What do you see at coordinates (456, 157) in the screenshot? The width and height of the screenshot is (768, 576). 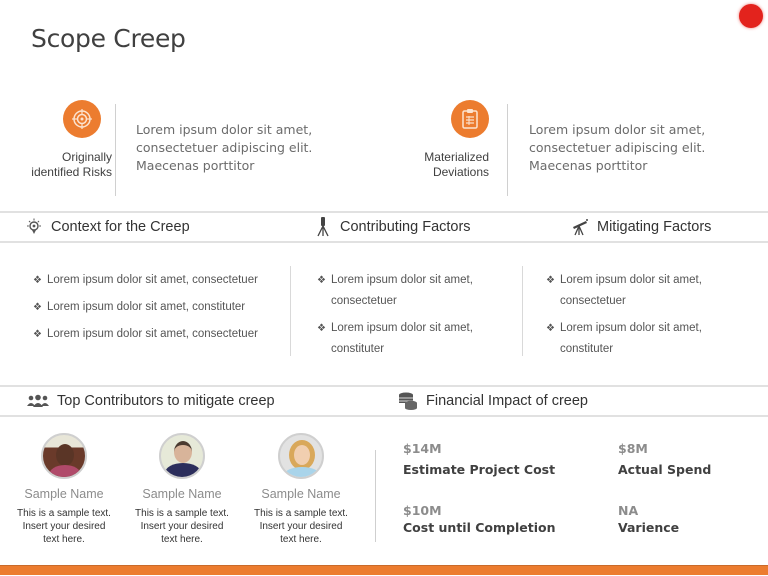 I see `key-label-line: Materialized` at bounding box center [456, 157].